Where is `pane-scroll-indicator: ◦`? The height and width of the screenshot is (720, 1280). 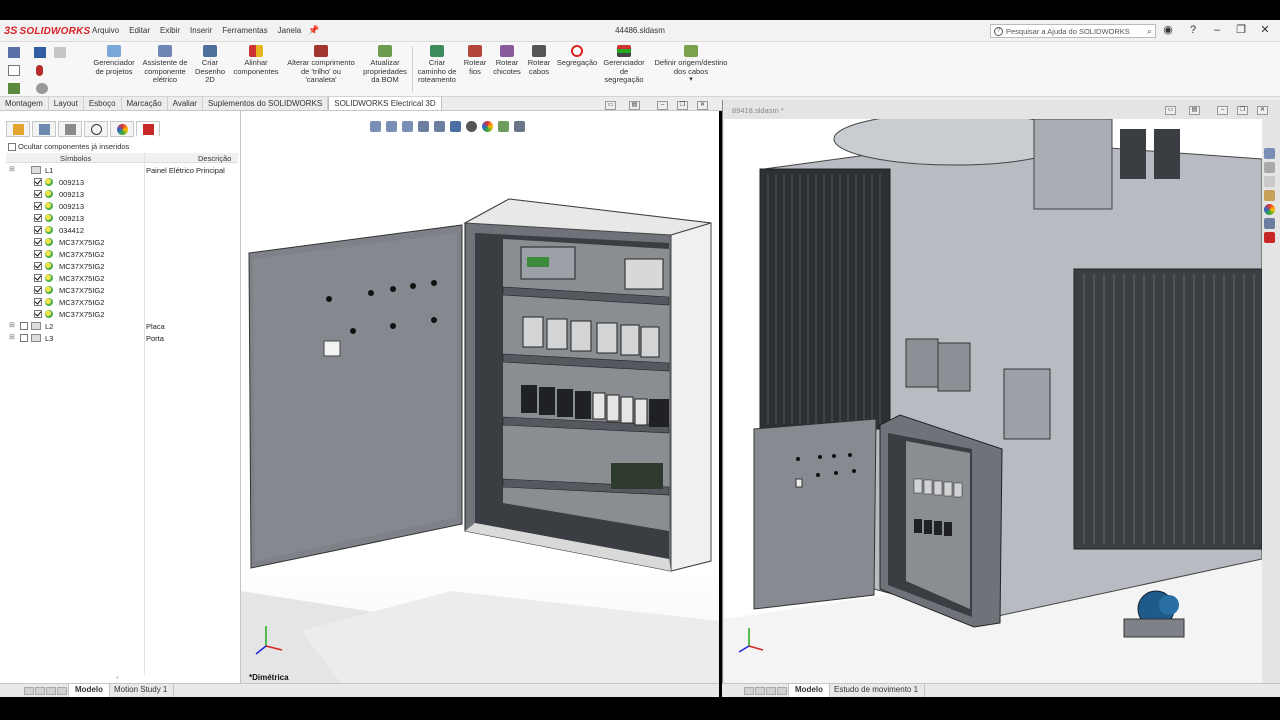
pane-scroll-indicator: ◦ is located at coordinates (117, 677).